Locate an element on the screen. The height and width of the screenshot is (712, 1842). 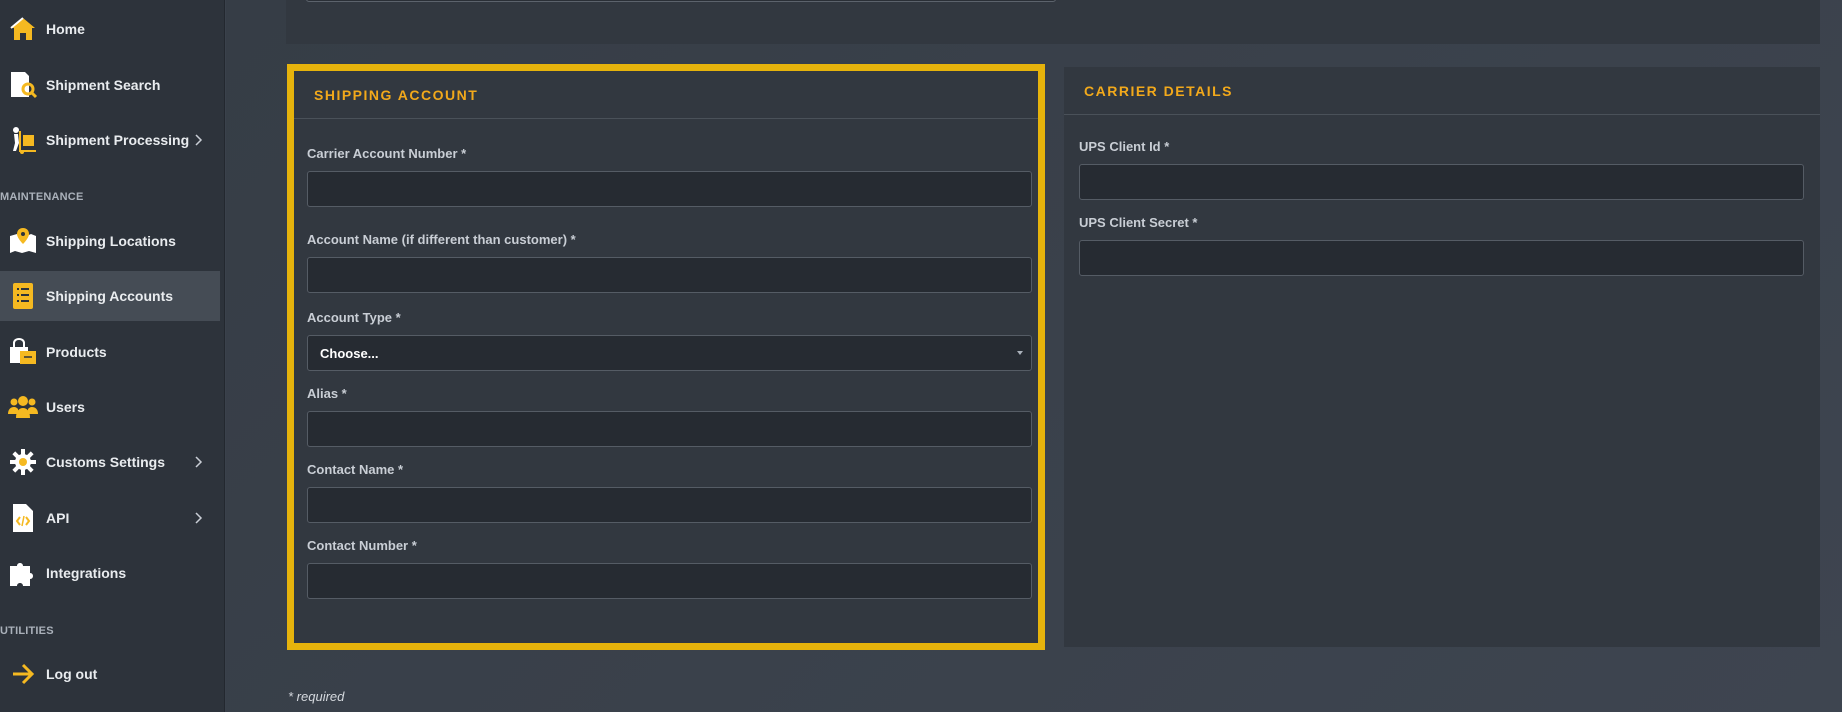
carrier-account-number-label: Carrier Account Number * is located at coordinates (387, 153).